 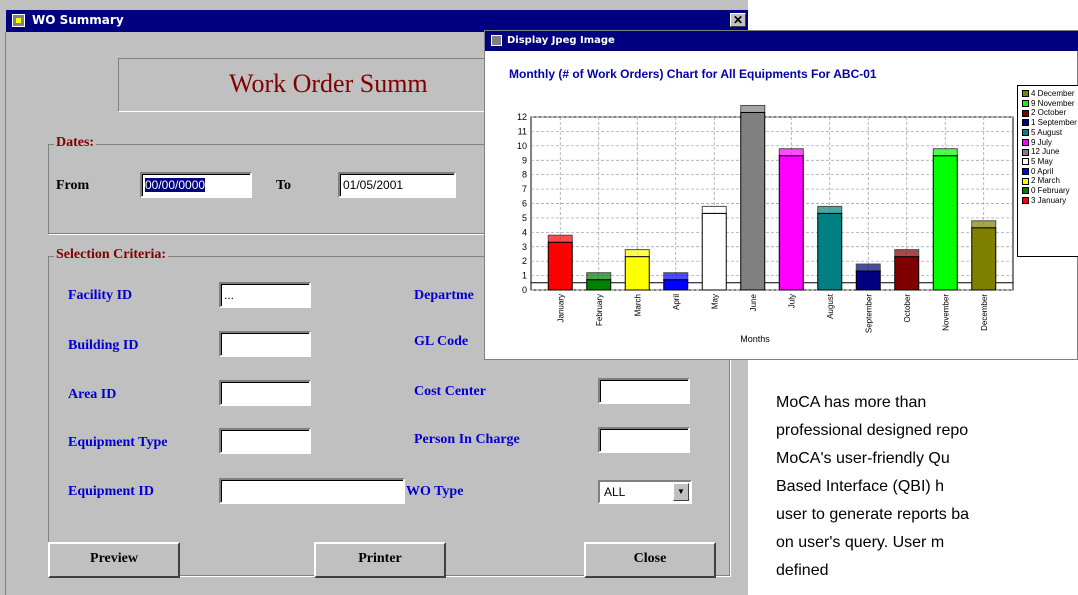 I want to click on cost-center-field, so click(x=644, y=391).